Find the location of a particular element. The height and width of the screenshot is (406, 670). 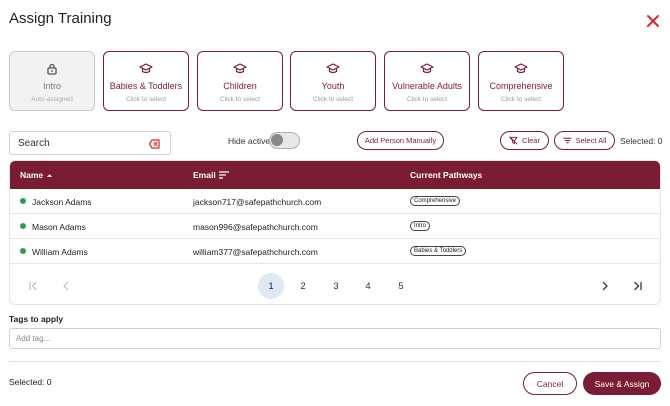

pathway-label: Intro is located at coordinates (51, 86).